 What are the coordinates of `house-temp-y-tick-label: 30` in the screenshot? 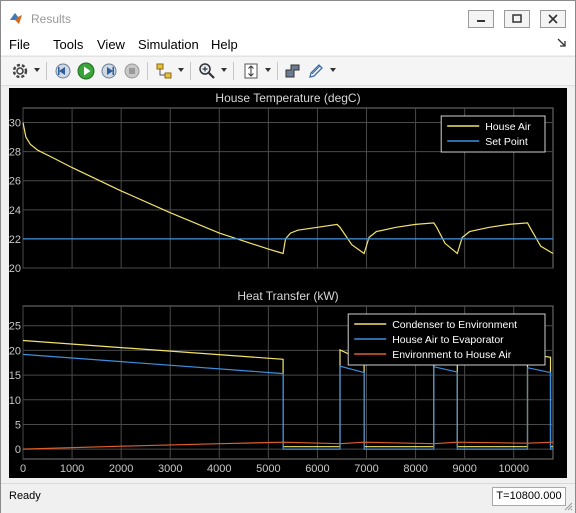 It's located at (15, 124).